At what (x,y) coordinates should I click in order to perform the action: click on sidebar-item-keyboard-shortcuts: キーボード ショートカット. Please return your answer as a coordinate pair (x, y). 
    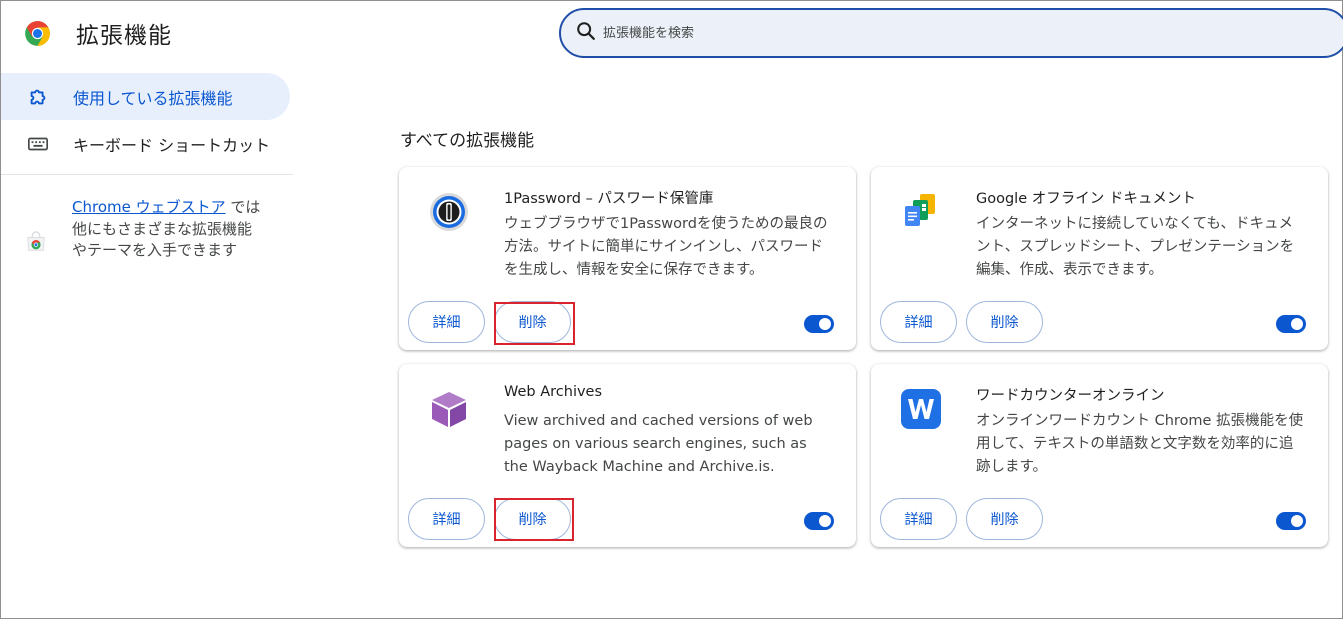
    Looking at the image, I should click on (147, 143).